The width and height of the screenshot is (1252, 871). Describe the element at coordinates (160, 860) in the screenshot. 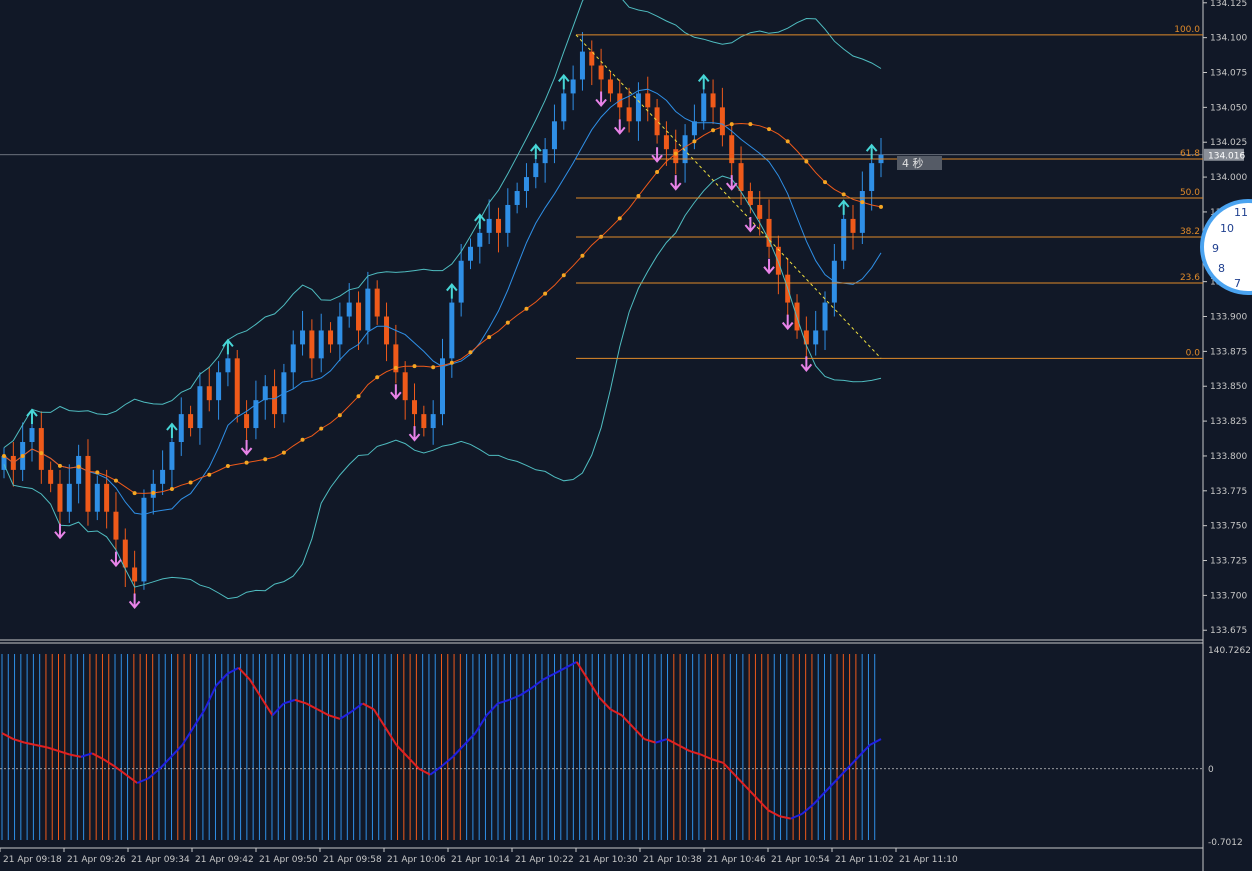

I see `time-tick-label: 21 Apr 09:34` at that location.